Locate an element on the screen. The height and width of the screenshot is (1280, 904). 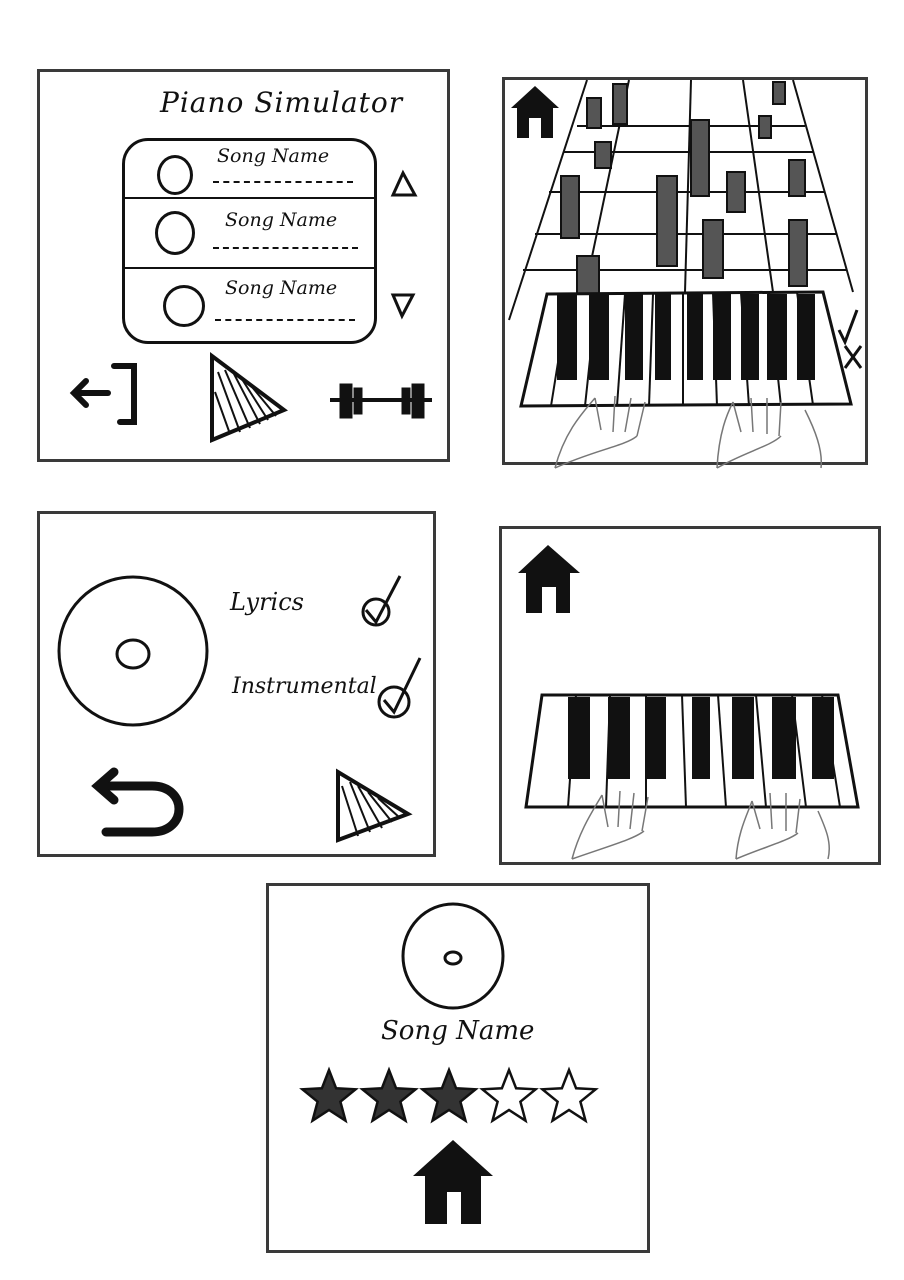
star-rating-layer is located at coordinates (449, 1095).